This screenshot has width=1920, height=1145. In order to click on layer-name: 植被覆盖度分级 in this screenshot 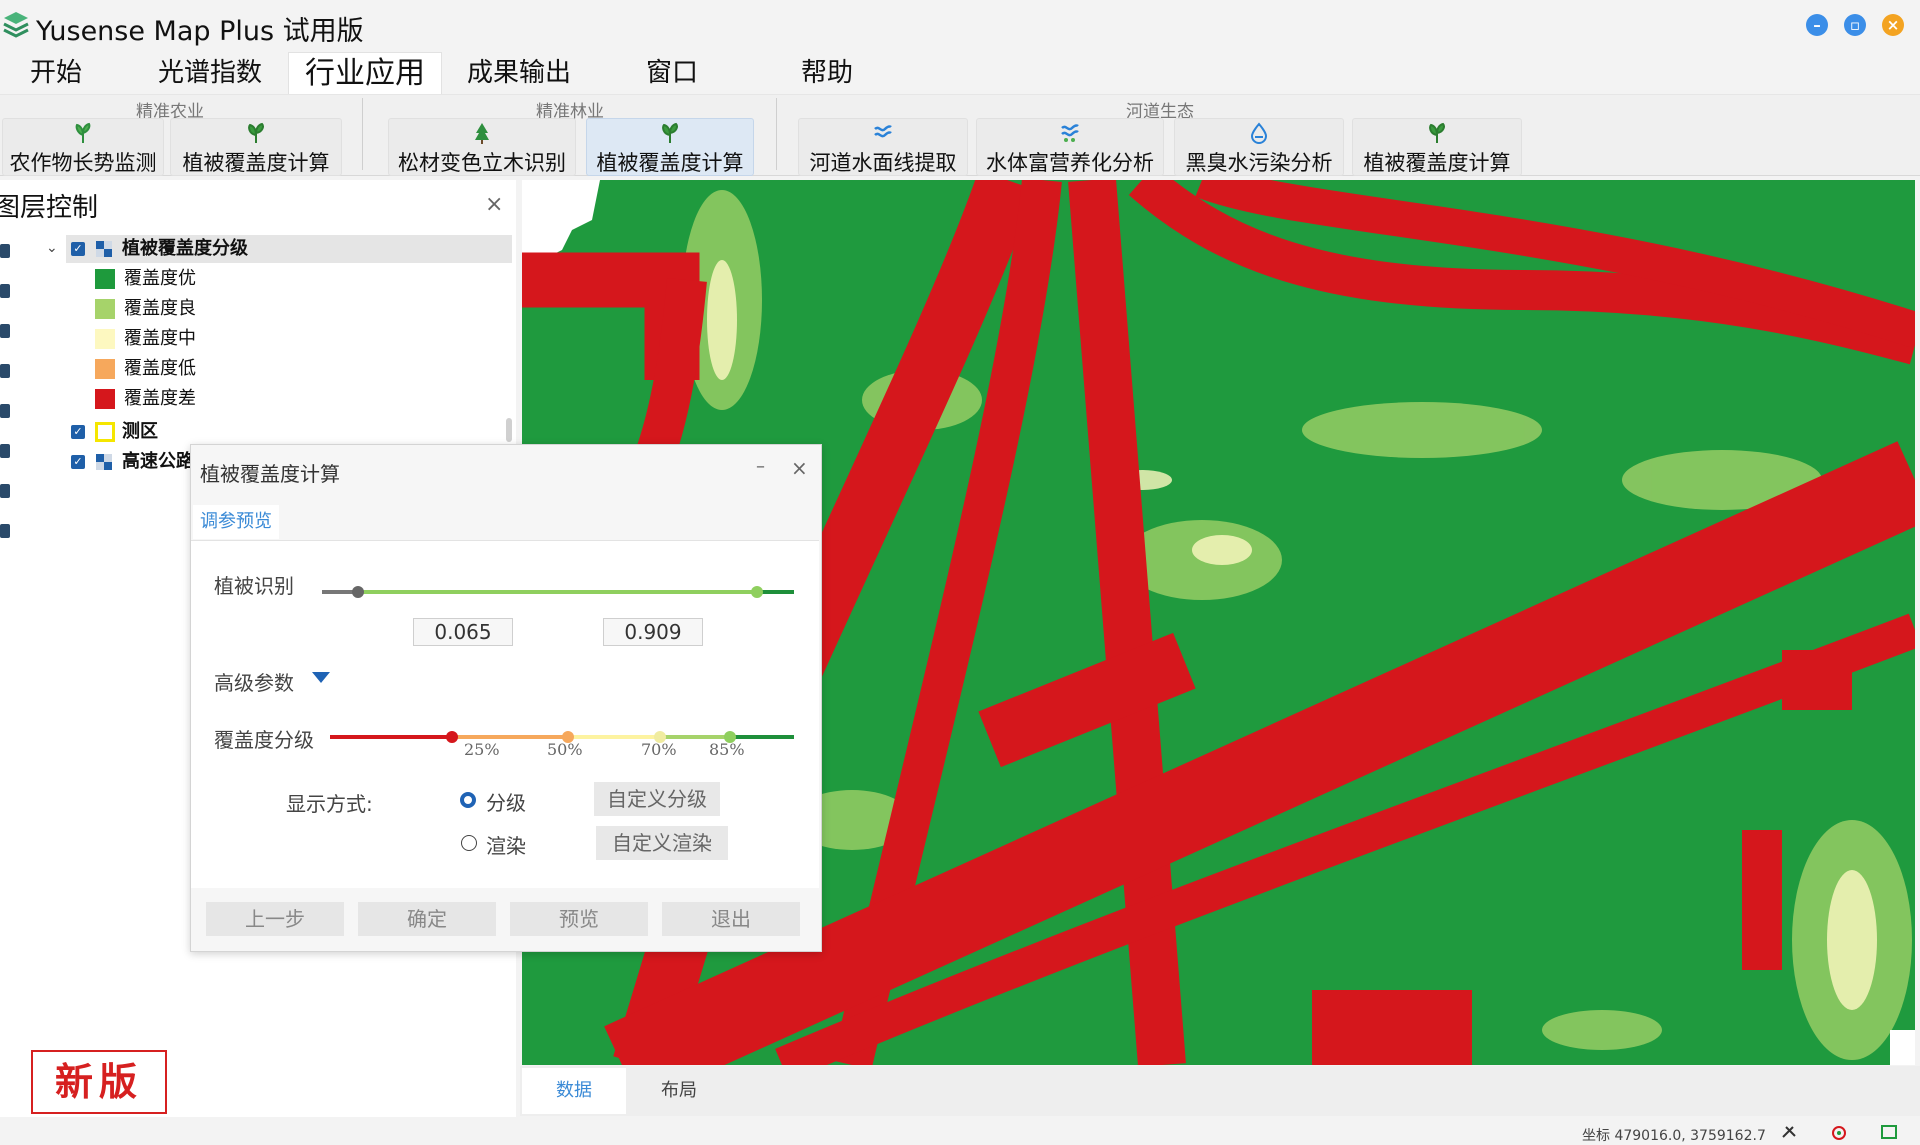, I will do `click(185, 248)`.